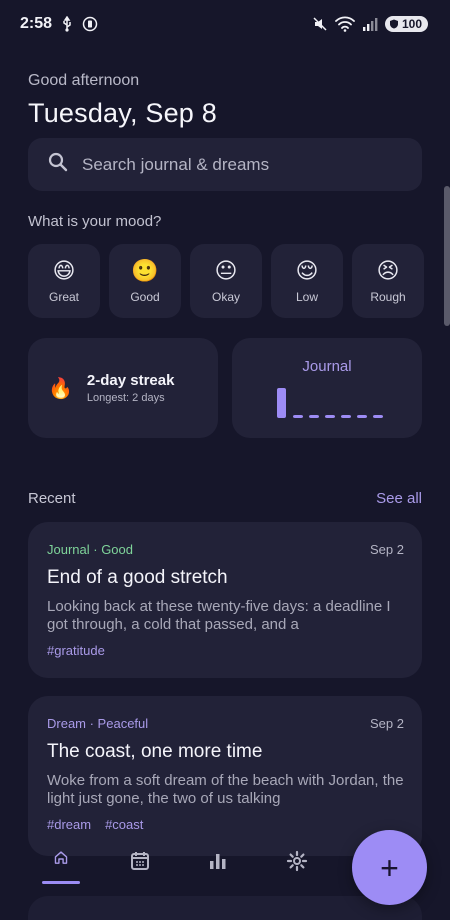 This screenshot has height=920, width=450. What do you see at coordinates (225, 24) in the screenshot?
I see `status-bar: 2:58 100` at bounding box center [225, 24].